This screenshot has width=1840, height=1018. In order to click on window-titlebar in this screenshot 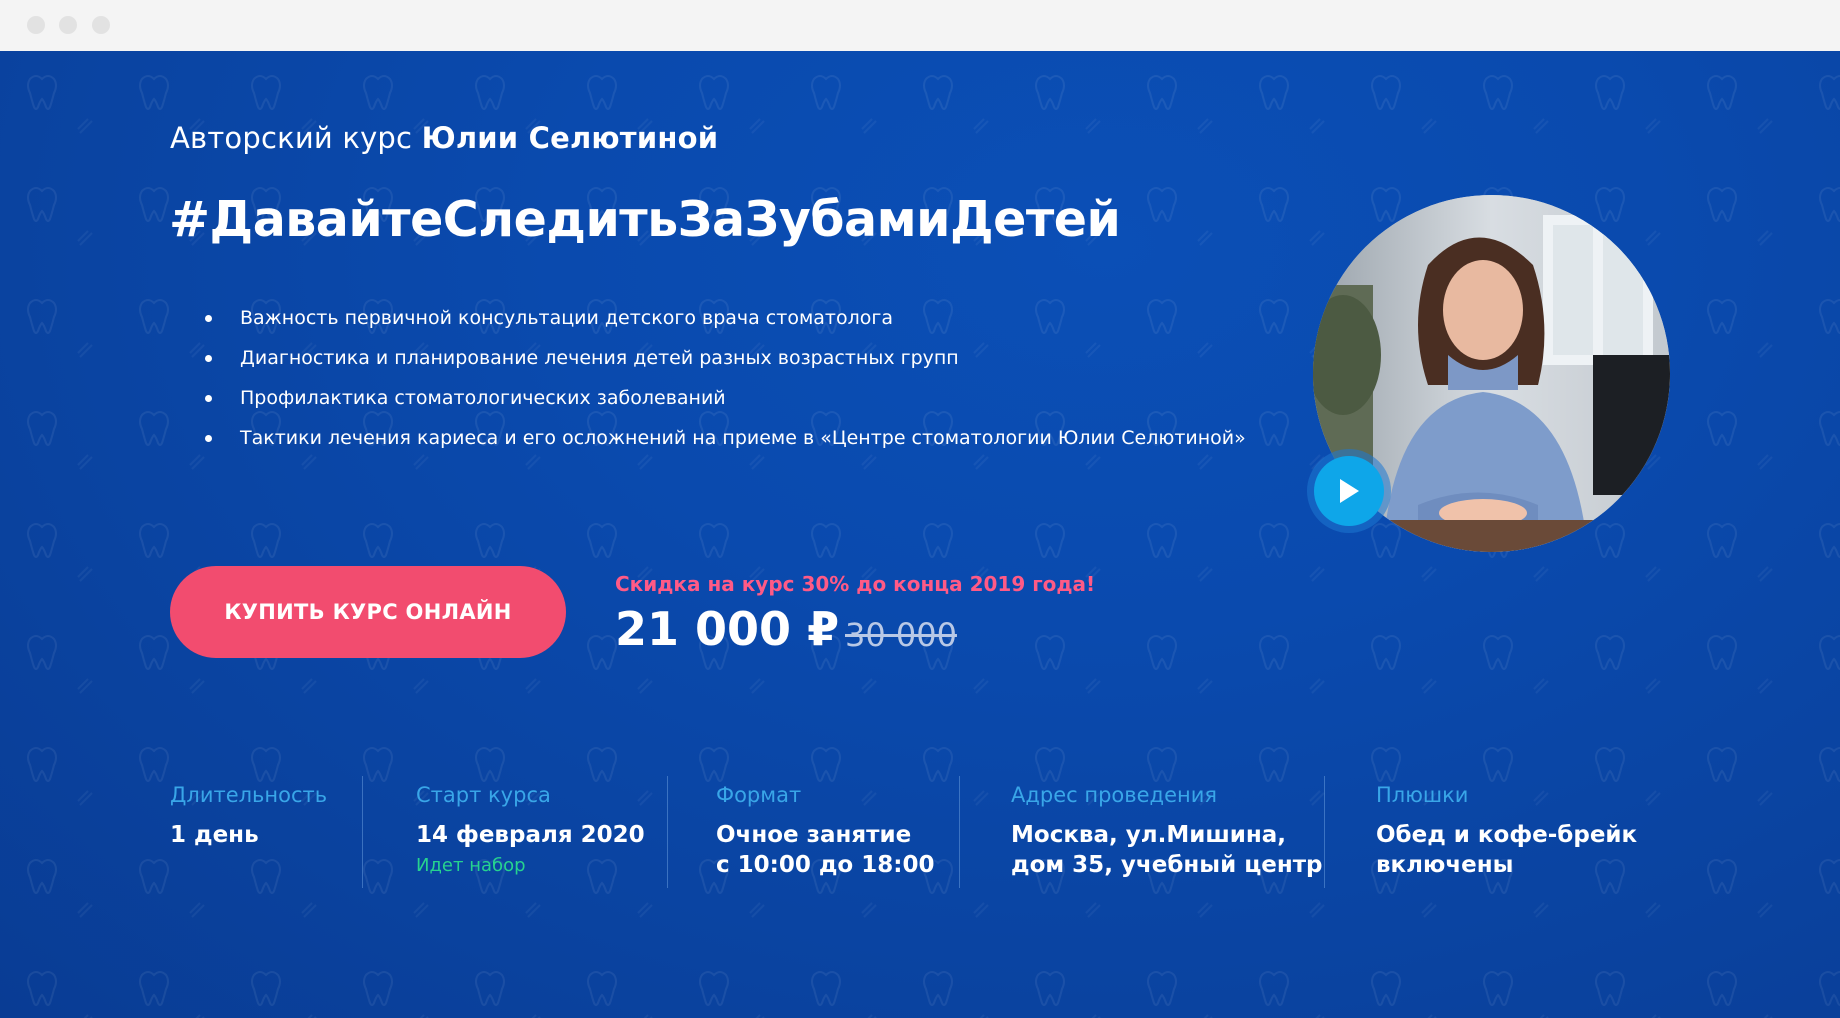, I will do `click(920, 26)`.